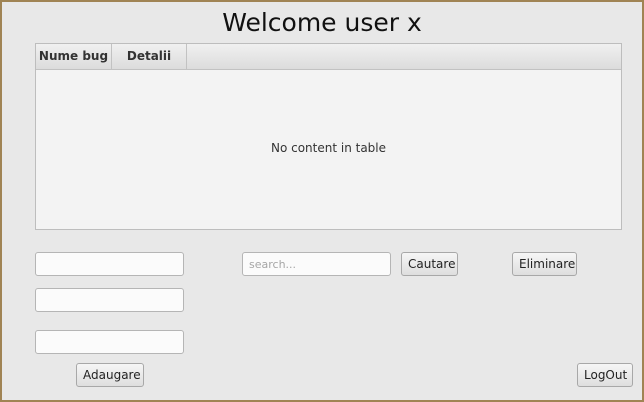 The width and height of the screenshot is (644, 402). Describe the element at coordinates (149, 56) in the screenshot. I see `column-header-detalii: Detalii` at that location.